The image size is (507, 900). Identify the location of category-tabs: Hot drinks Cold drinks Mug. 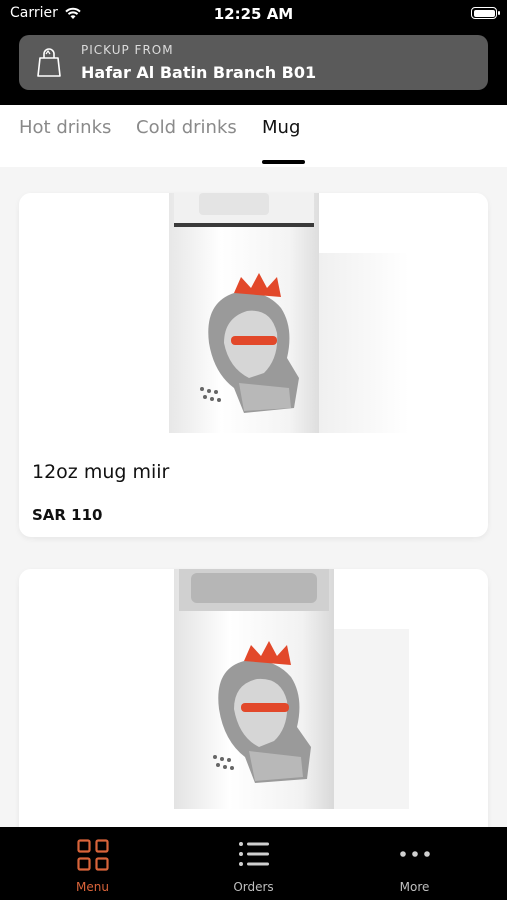
(253, 136).